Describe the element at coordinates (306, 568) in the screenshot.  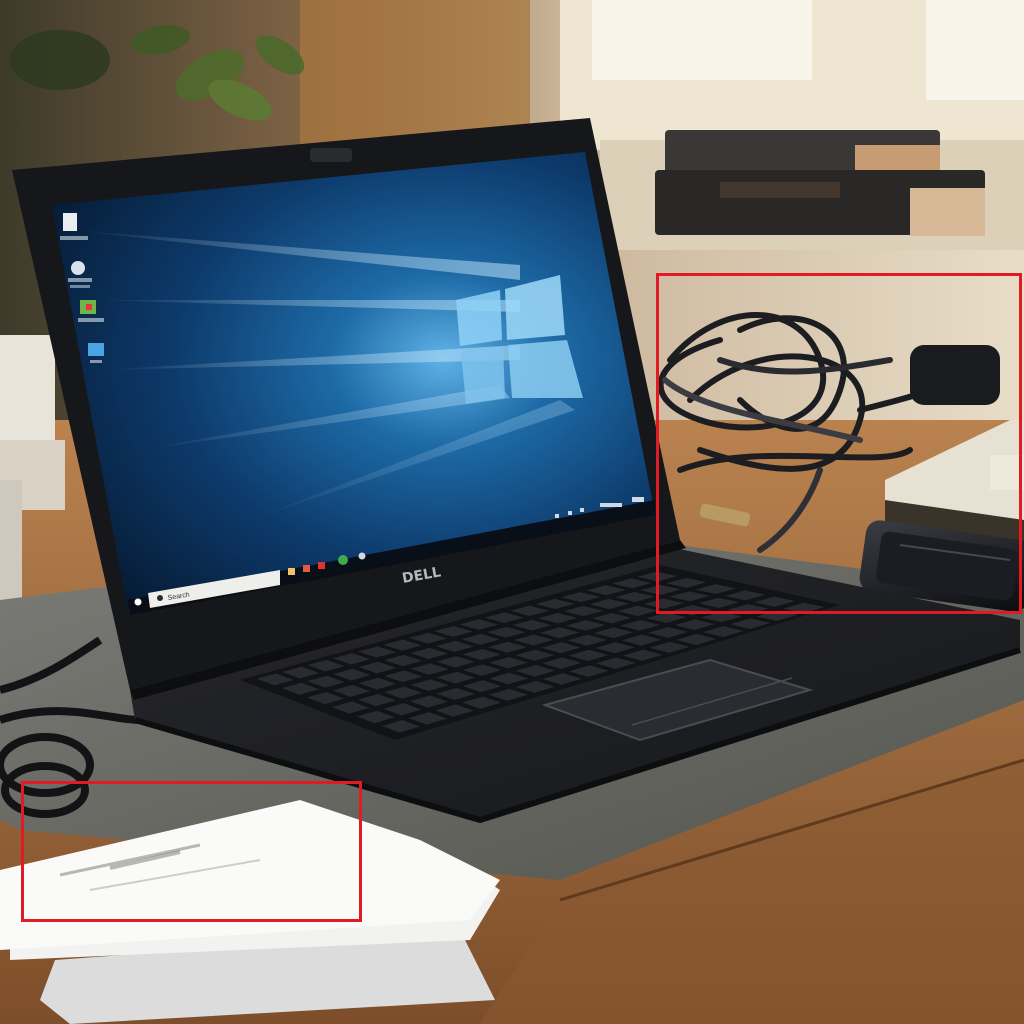
I see `browser-icon` at that location.